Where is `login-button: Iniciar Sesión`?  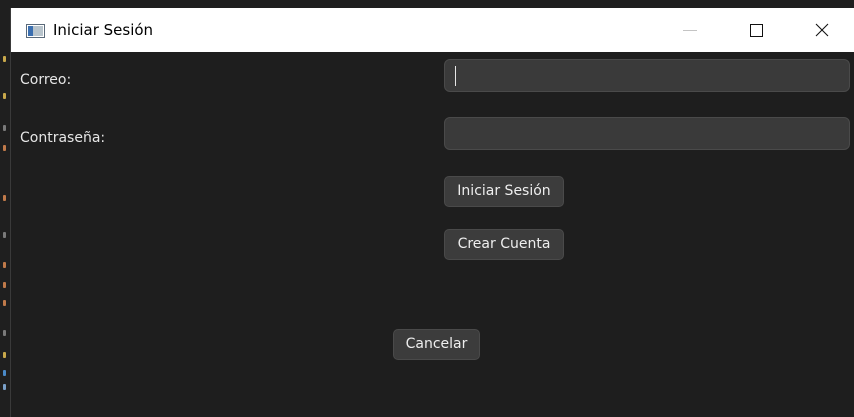
login-button: Iniciar Sesión is located at coordinates (504, 191).